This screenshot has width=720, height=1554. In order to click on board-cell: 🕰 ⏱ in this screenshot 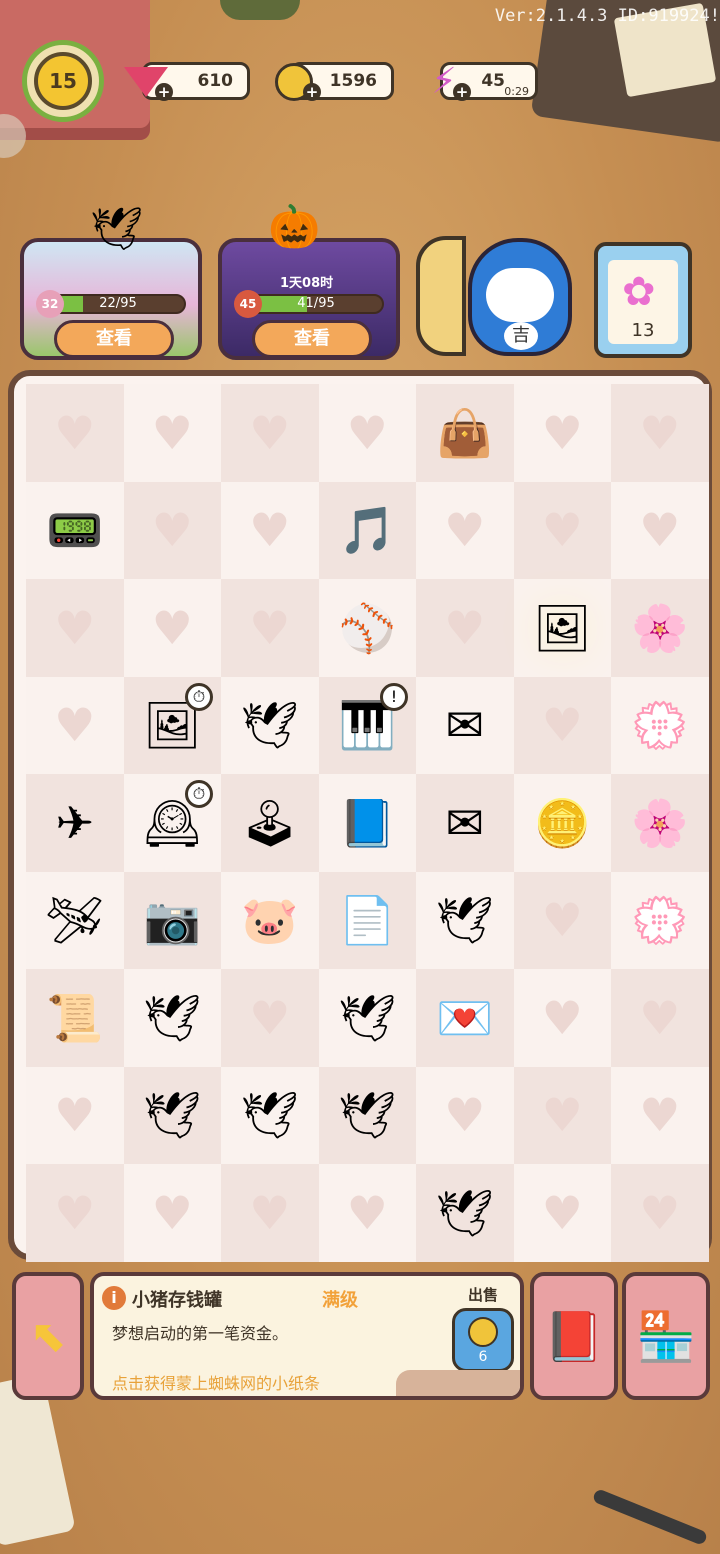, I will do `click(172, 823)`.